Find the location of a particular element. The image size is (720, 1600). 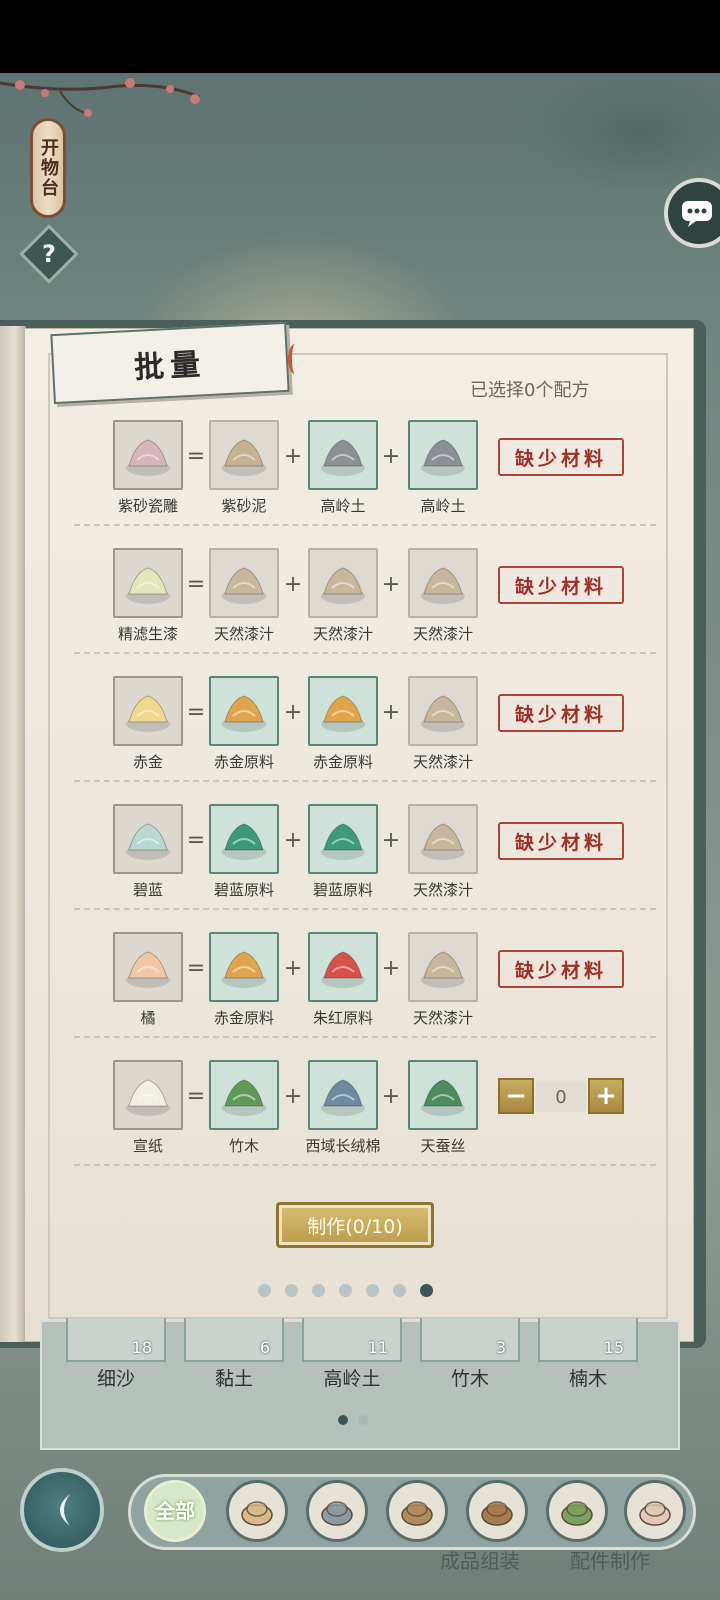

workshop-banner: 开物台 is located at coordinates (48, 168).